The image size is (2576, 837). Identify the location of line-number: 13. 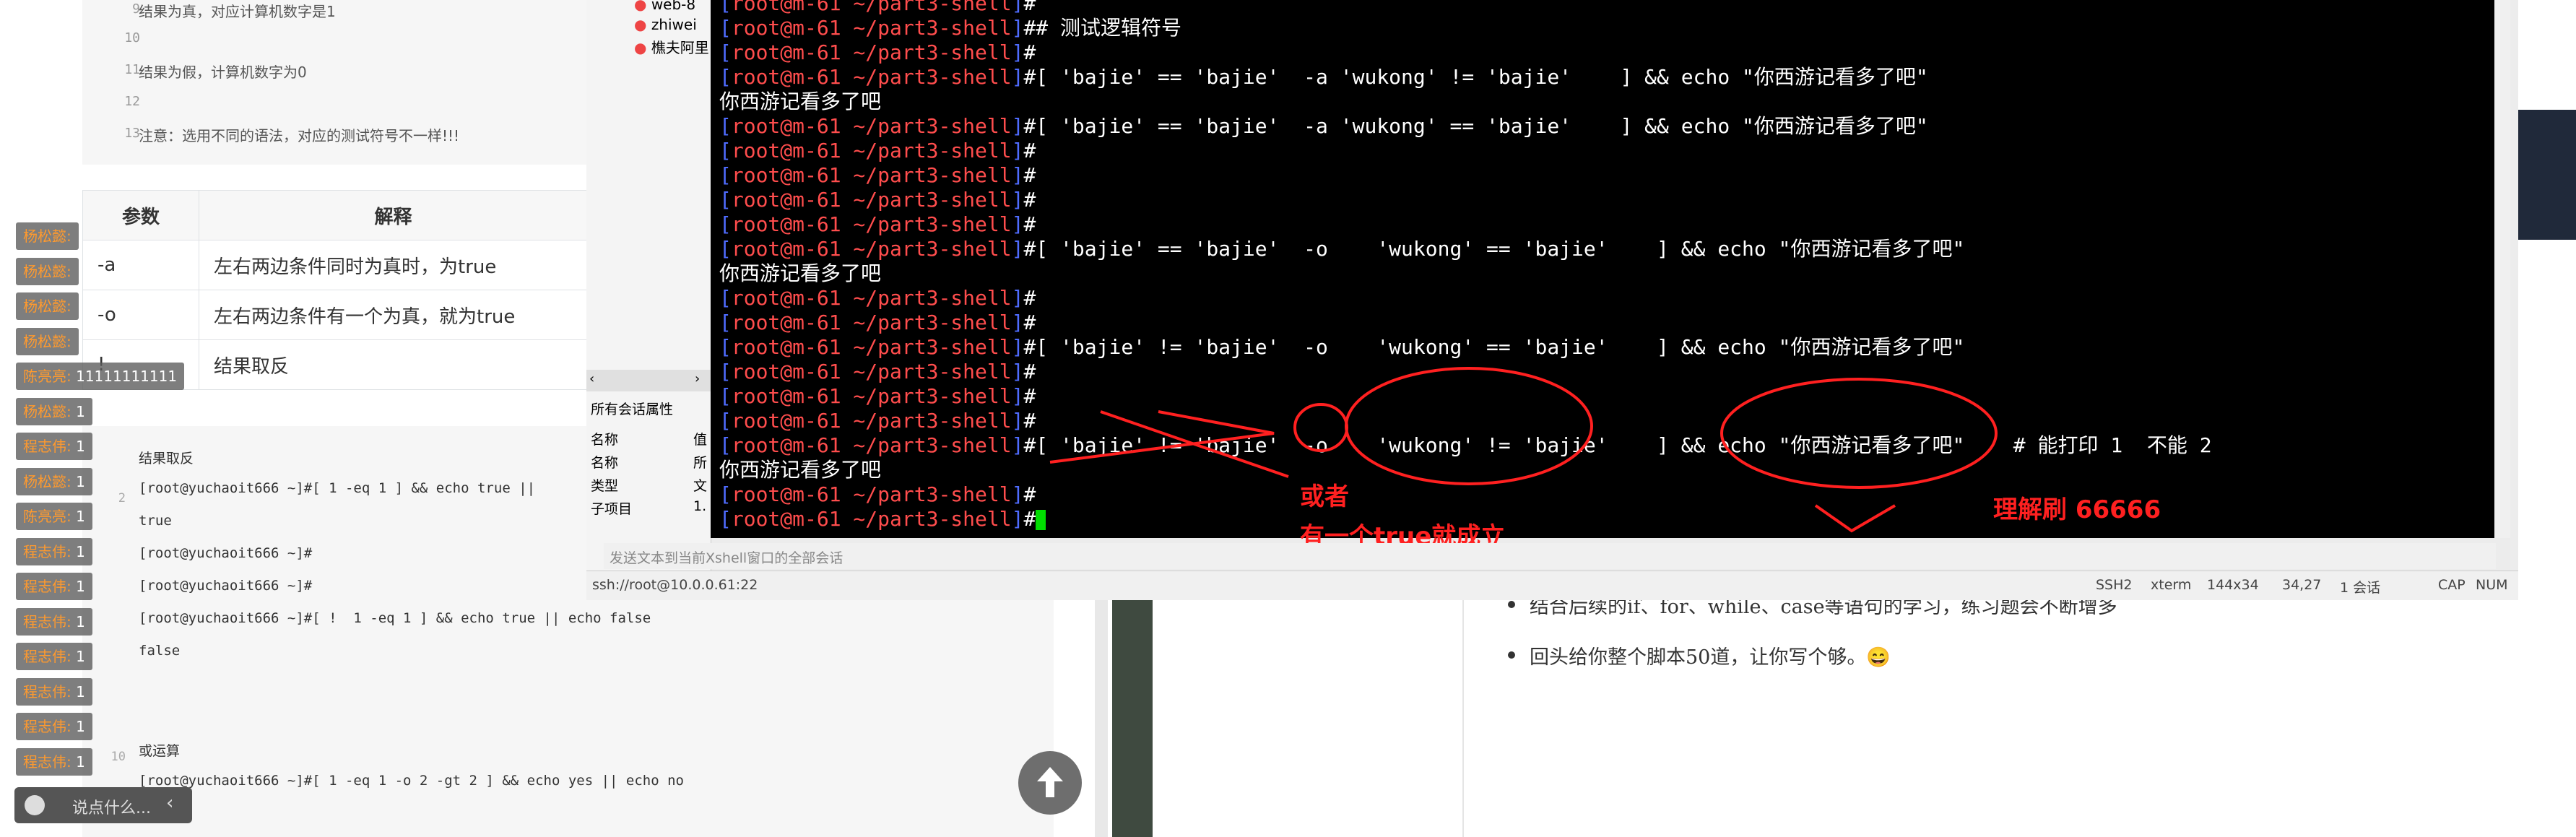
(132, 133).